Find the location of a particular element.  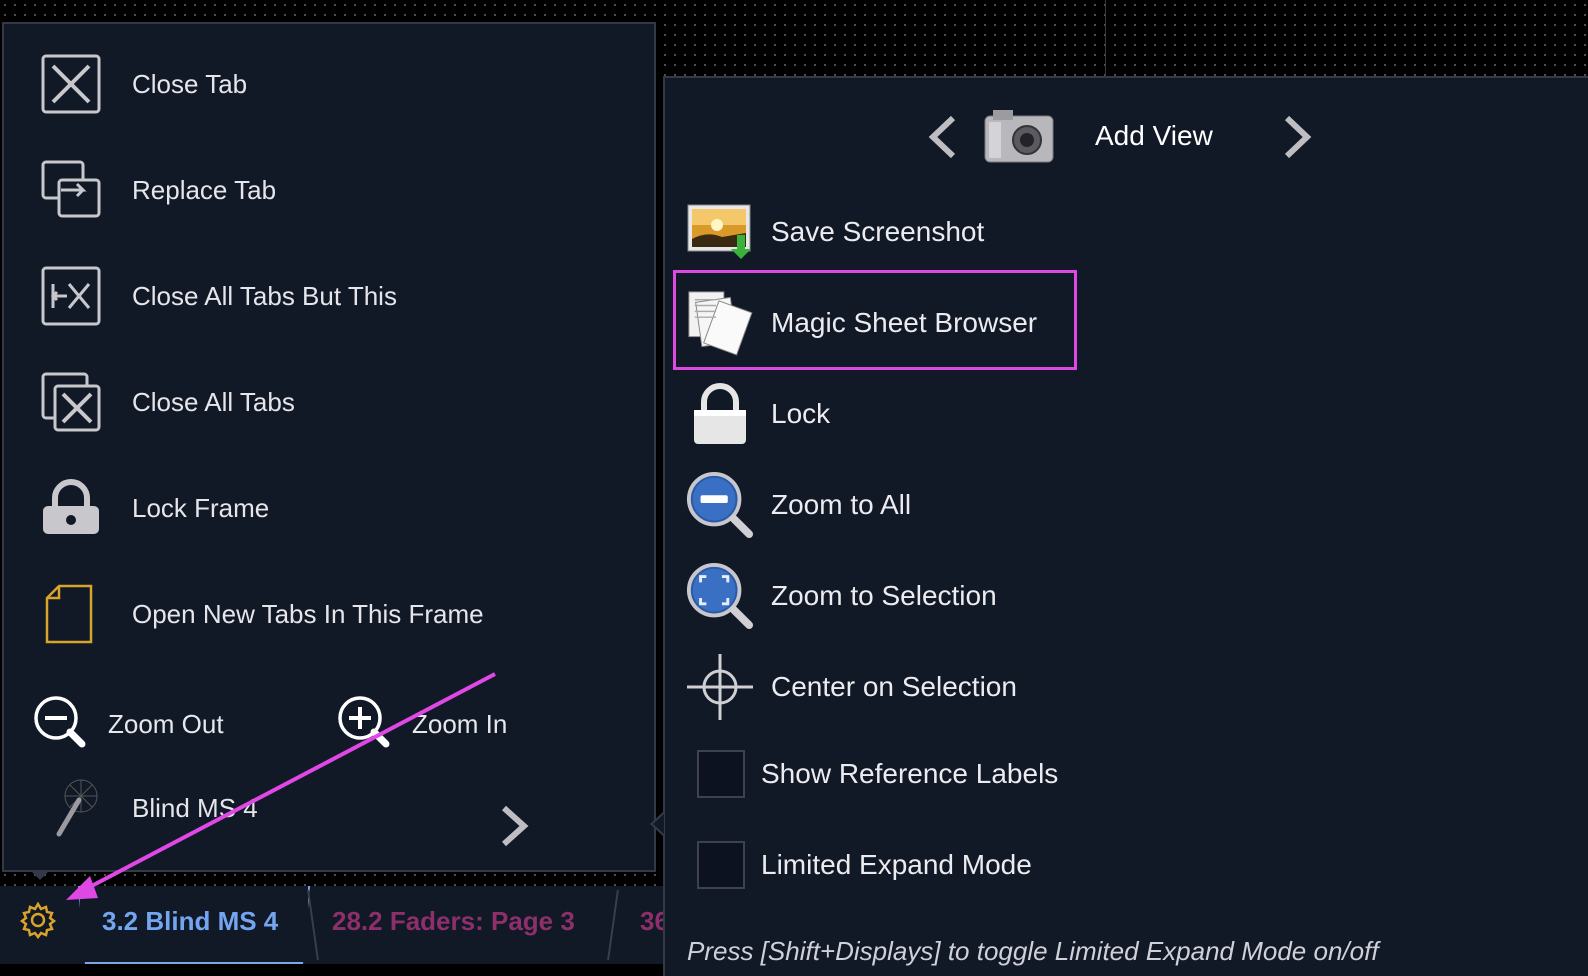

replace-tab-icon is located at coordinates (71, 190).